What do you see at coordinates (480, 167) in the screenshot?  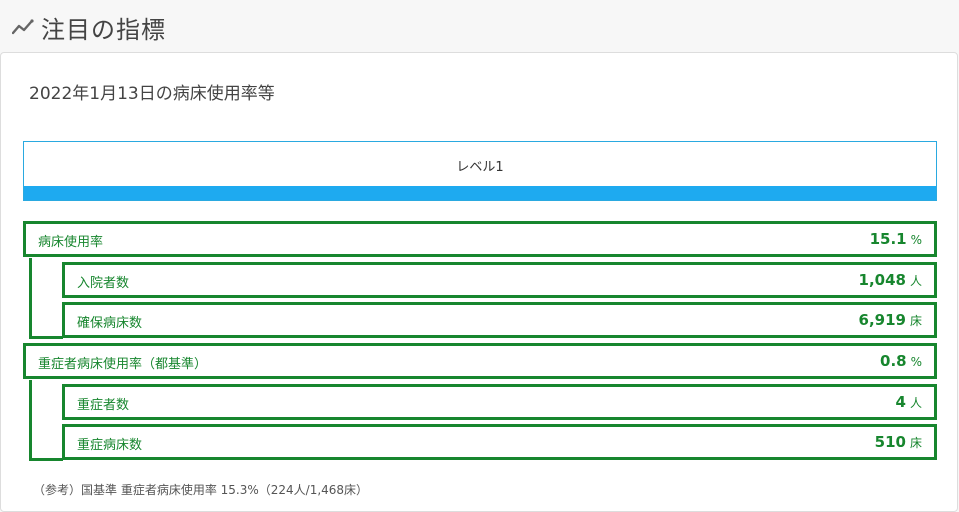 I see `level-label: レベル1` at bounding box center [480, 167].